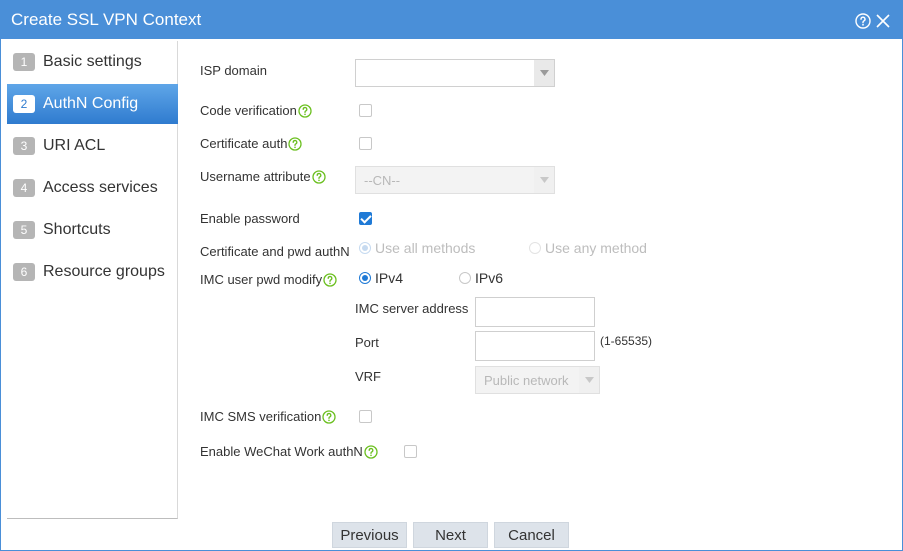  I want to click on step-number: 6, so click(24, 272).